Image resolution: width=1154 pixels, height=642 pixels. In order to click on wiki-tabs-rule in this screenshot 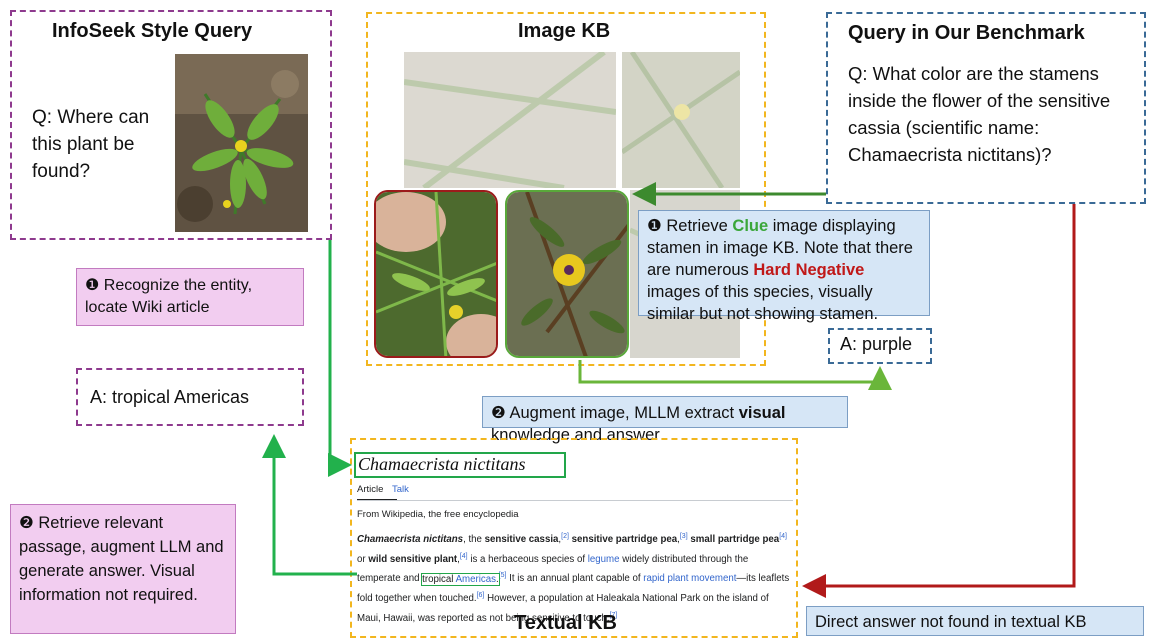, I will do `click(575, 500)`.